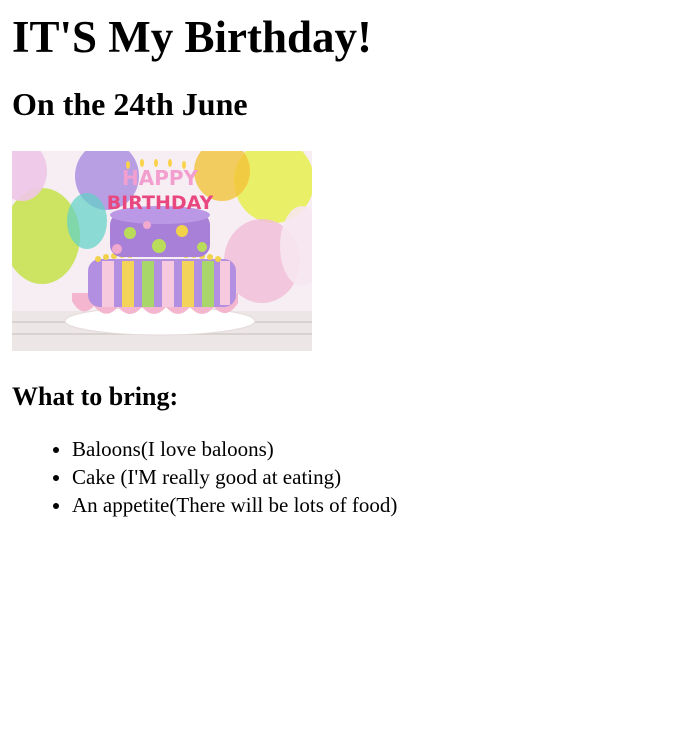 This screenshot has width=697, height=754. What do you see at coordinates (130, 104) in the screenshot?
I see `page-subtitle: On the 24th June` at bounding box center [130, 104].